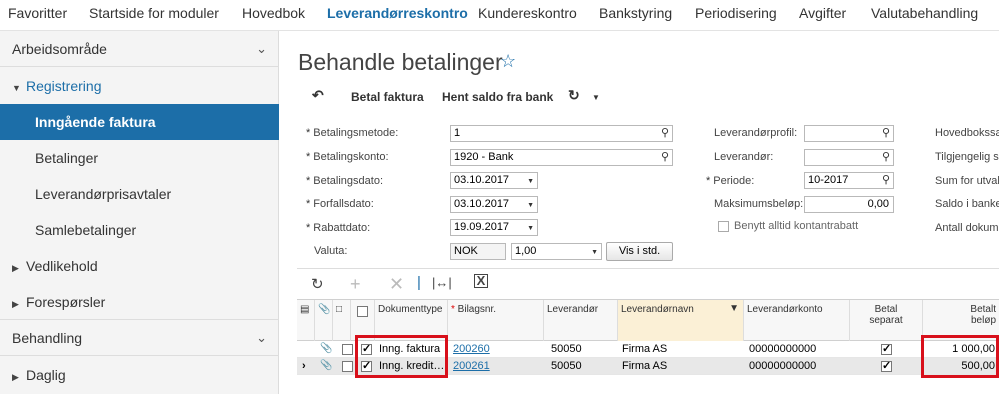 The height and width of the screenshot is (395, 999). Describe the element at coordinates (396, 284) in the screenshot. I see `delete-icon: ✕` at that location.